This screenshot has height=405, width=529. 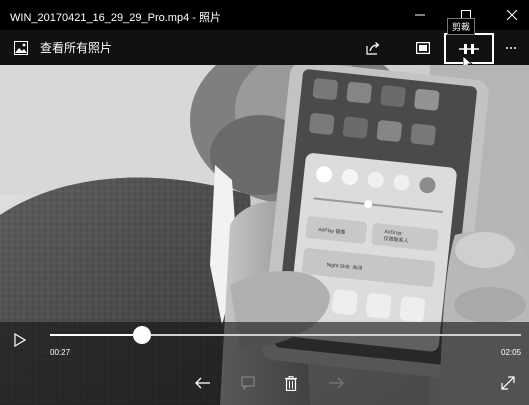 What do you see at coordinates (461, 26) in the screenshot?
I see `trim-tooltip: 剪裁` at bounding box center [461, 26].